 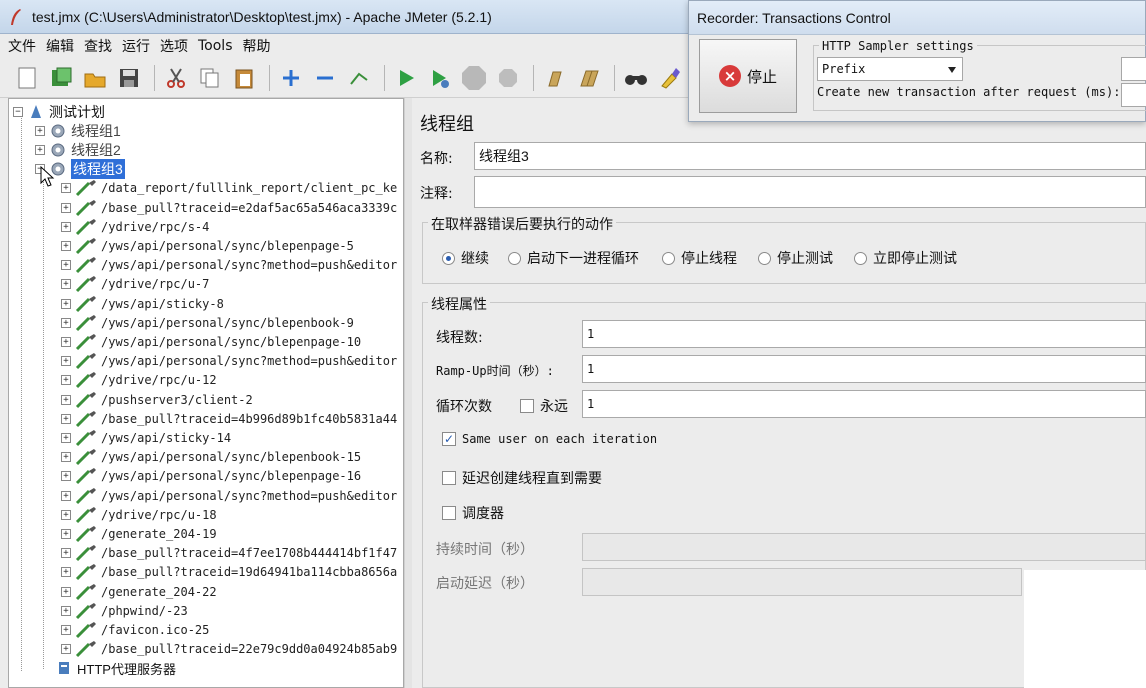 What do you see at coordinates (864, 334) in the screenshot?
I see `threads-field: 1` at bounding box center [864, 334].